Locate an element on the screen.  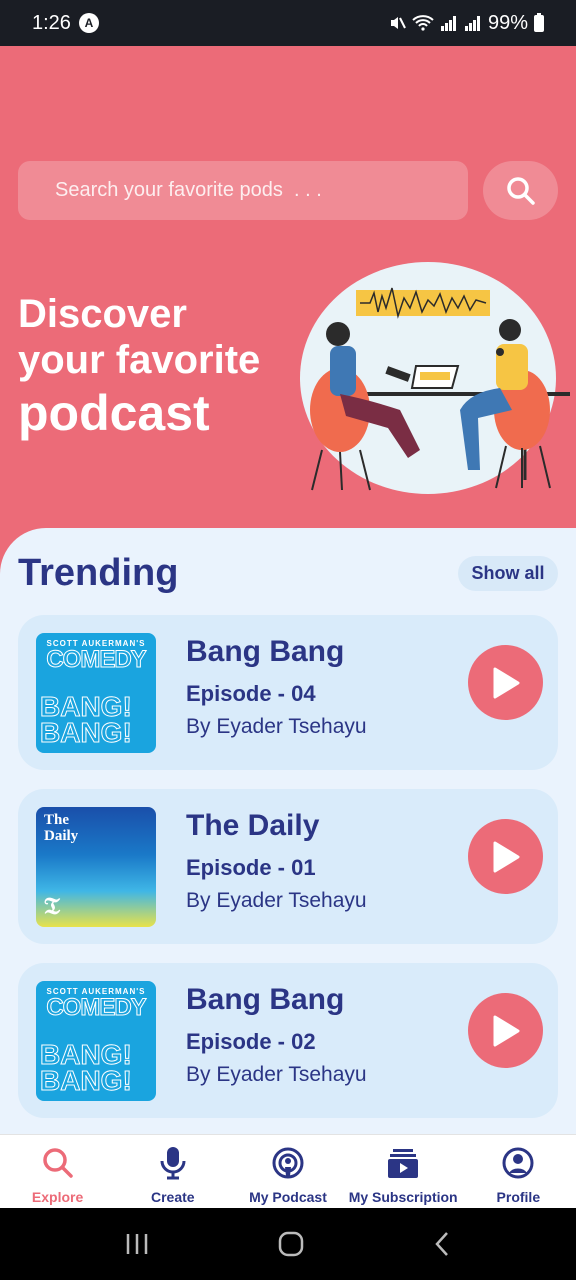
nav-item-my-podcast: My Podcast is located at coordinates (287, 1171).